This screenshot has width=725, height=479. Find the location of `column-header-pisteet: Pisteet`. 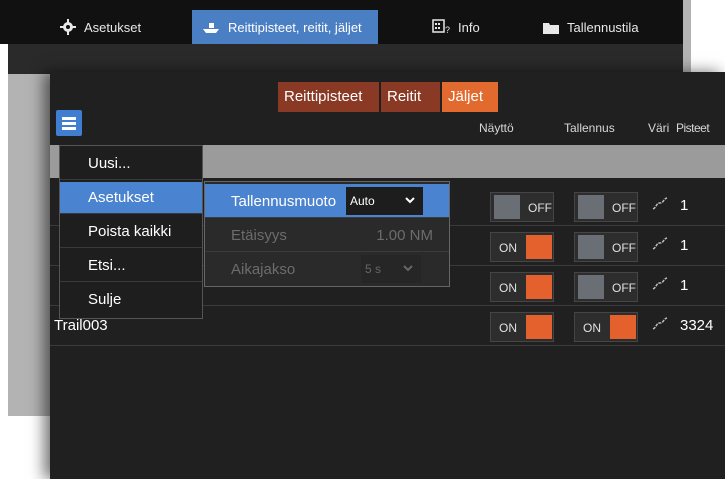

column-header-pisteet: Pisteet is located at coordinates (693, 128).